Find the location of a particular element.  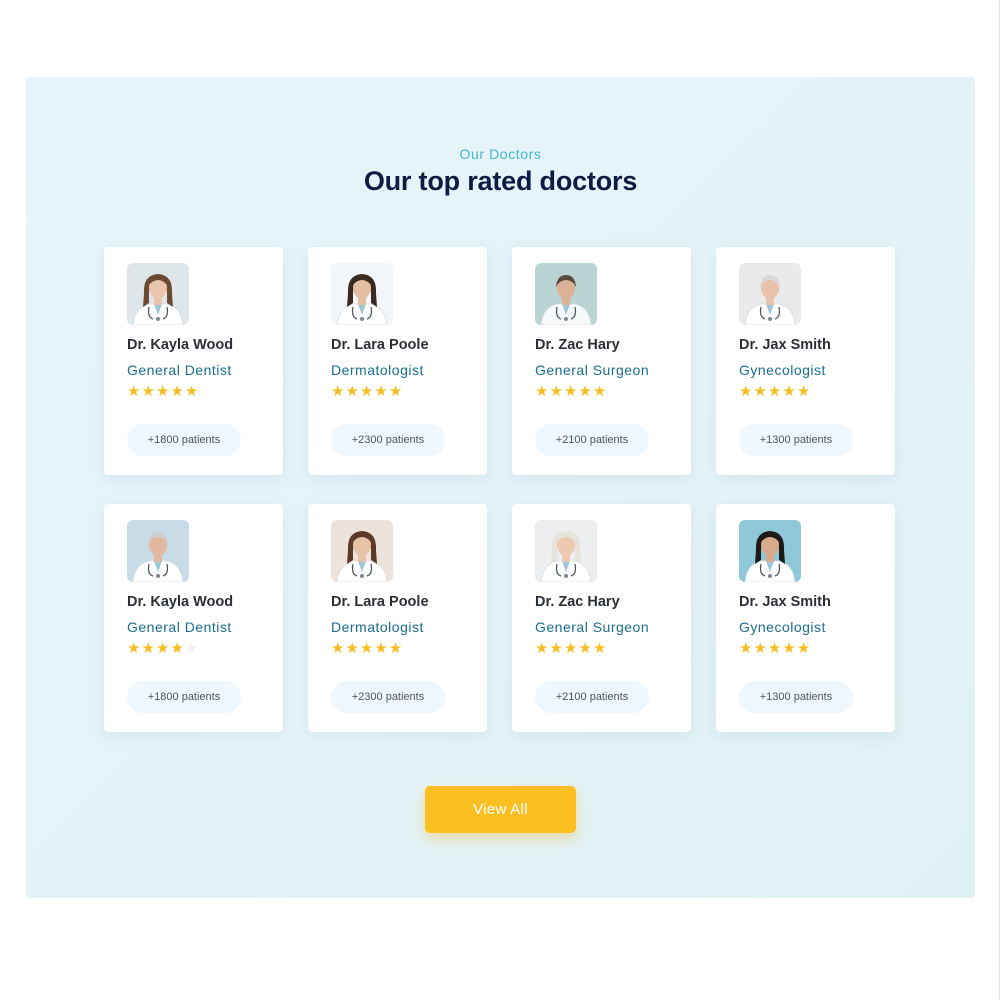

section-title: Our top rated doctors is located at coordinates (500, 181).